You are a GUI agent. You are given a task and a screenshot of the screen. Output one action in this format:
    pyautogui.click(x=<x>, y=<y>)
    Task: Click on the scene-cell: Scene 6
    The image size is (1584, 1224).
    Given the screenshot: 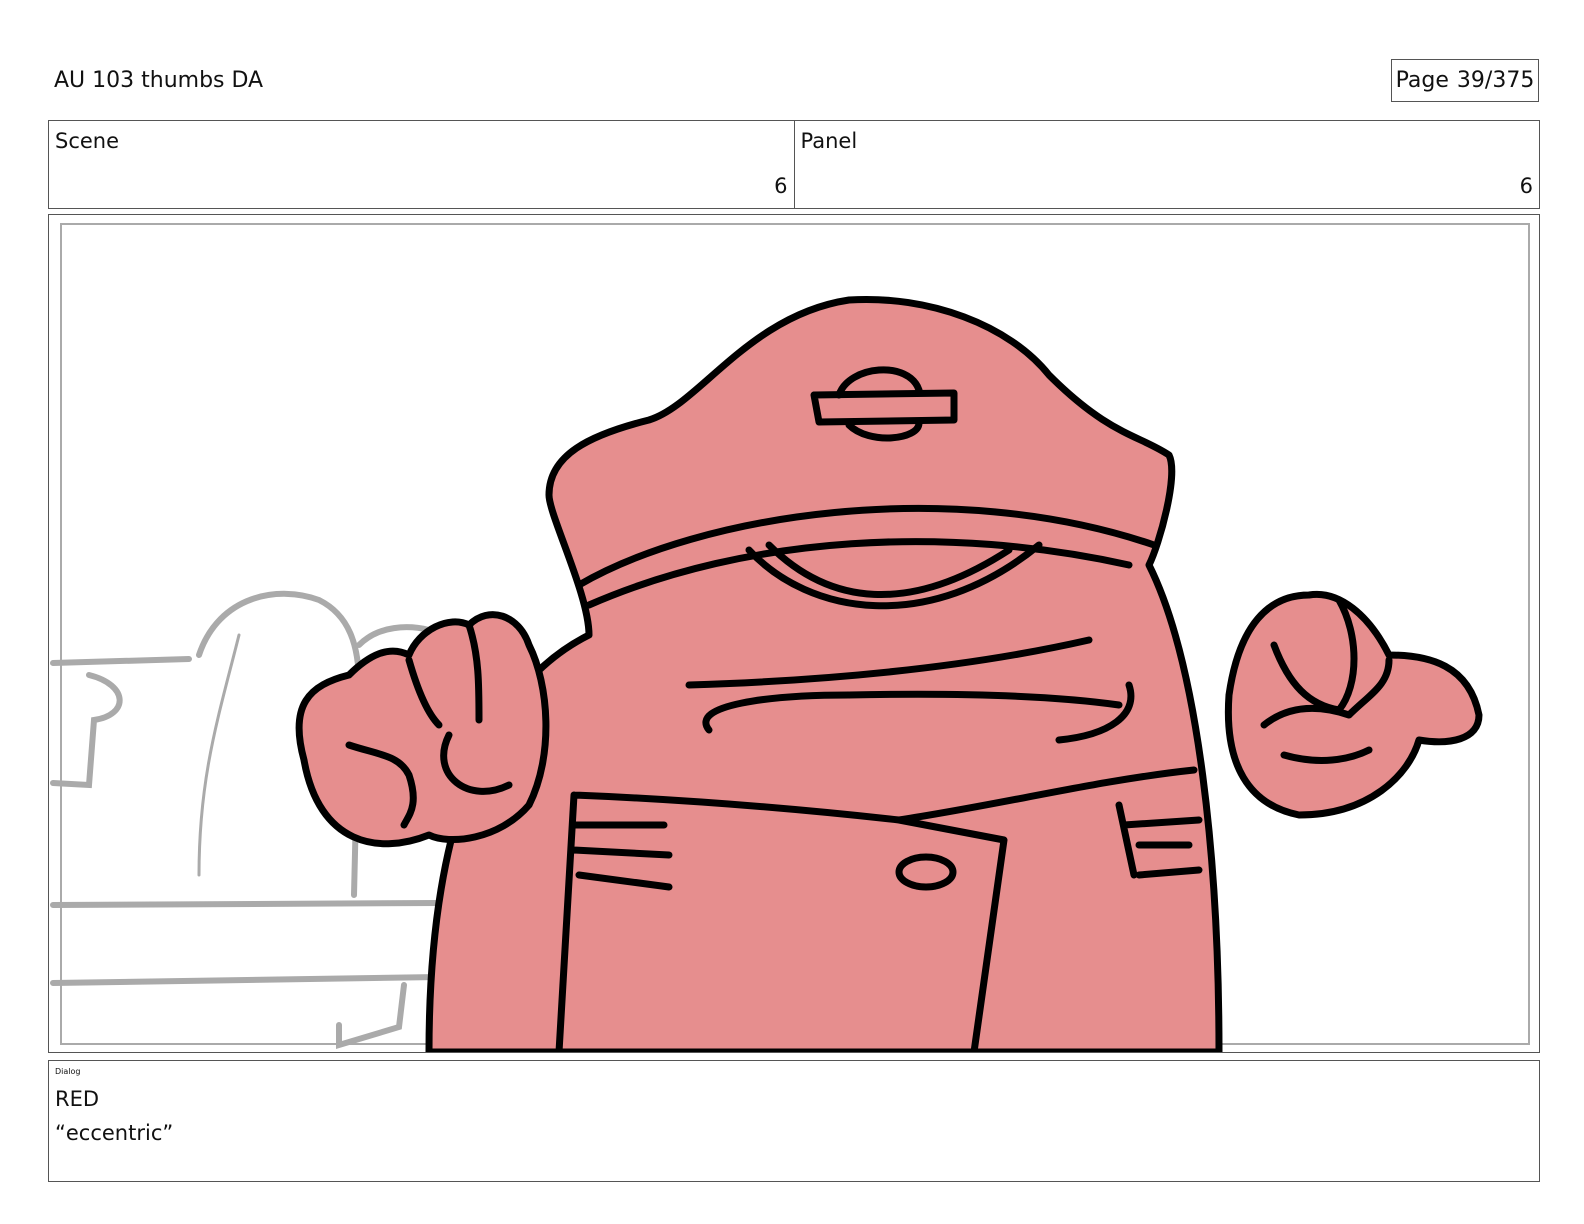 What is the action you would take?
    pyautogui.click(x=421, y=164)
    